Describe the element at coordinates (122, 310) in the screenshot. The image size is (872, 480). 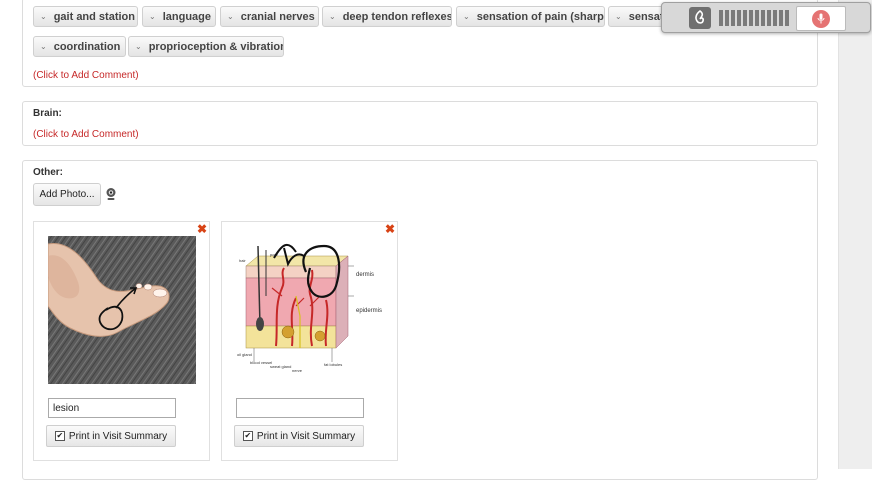
I see `foot-lesion-photo` at that location.